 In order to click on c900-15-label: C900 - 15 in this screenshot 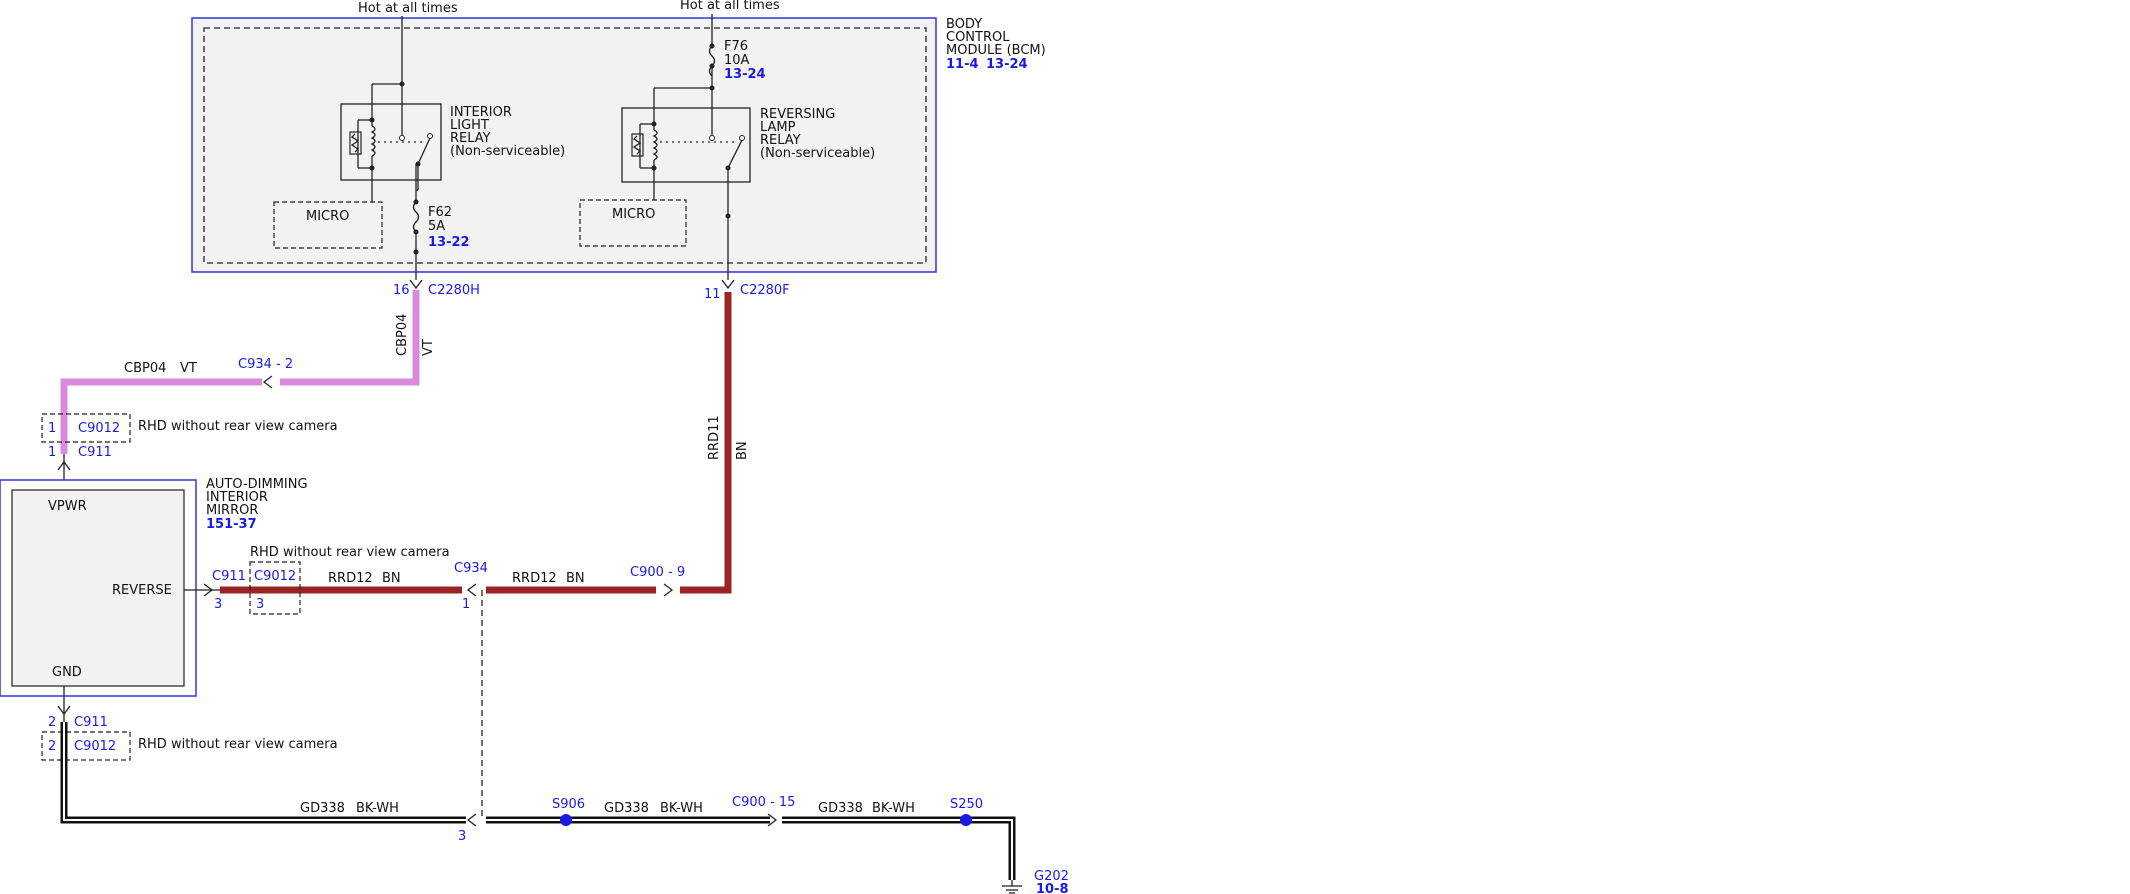, I will do `click(763, 802)`.